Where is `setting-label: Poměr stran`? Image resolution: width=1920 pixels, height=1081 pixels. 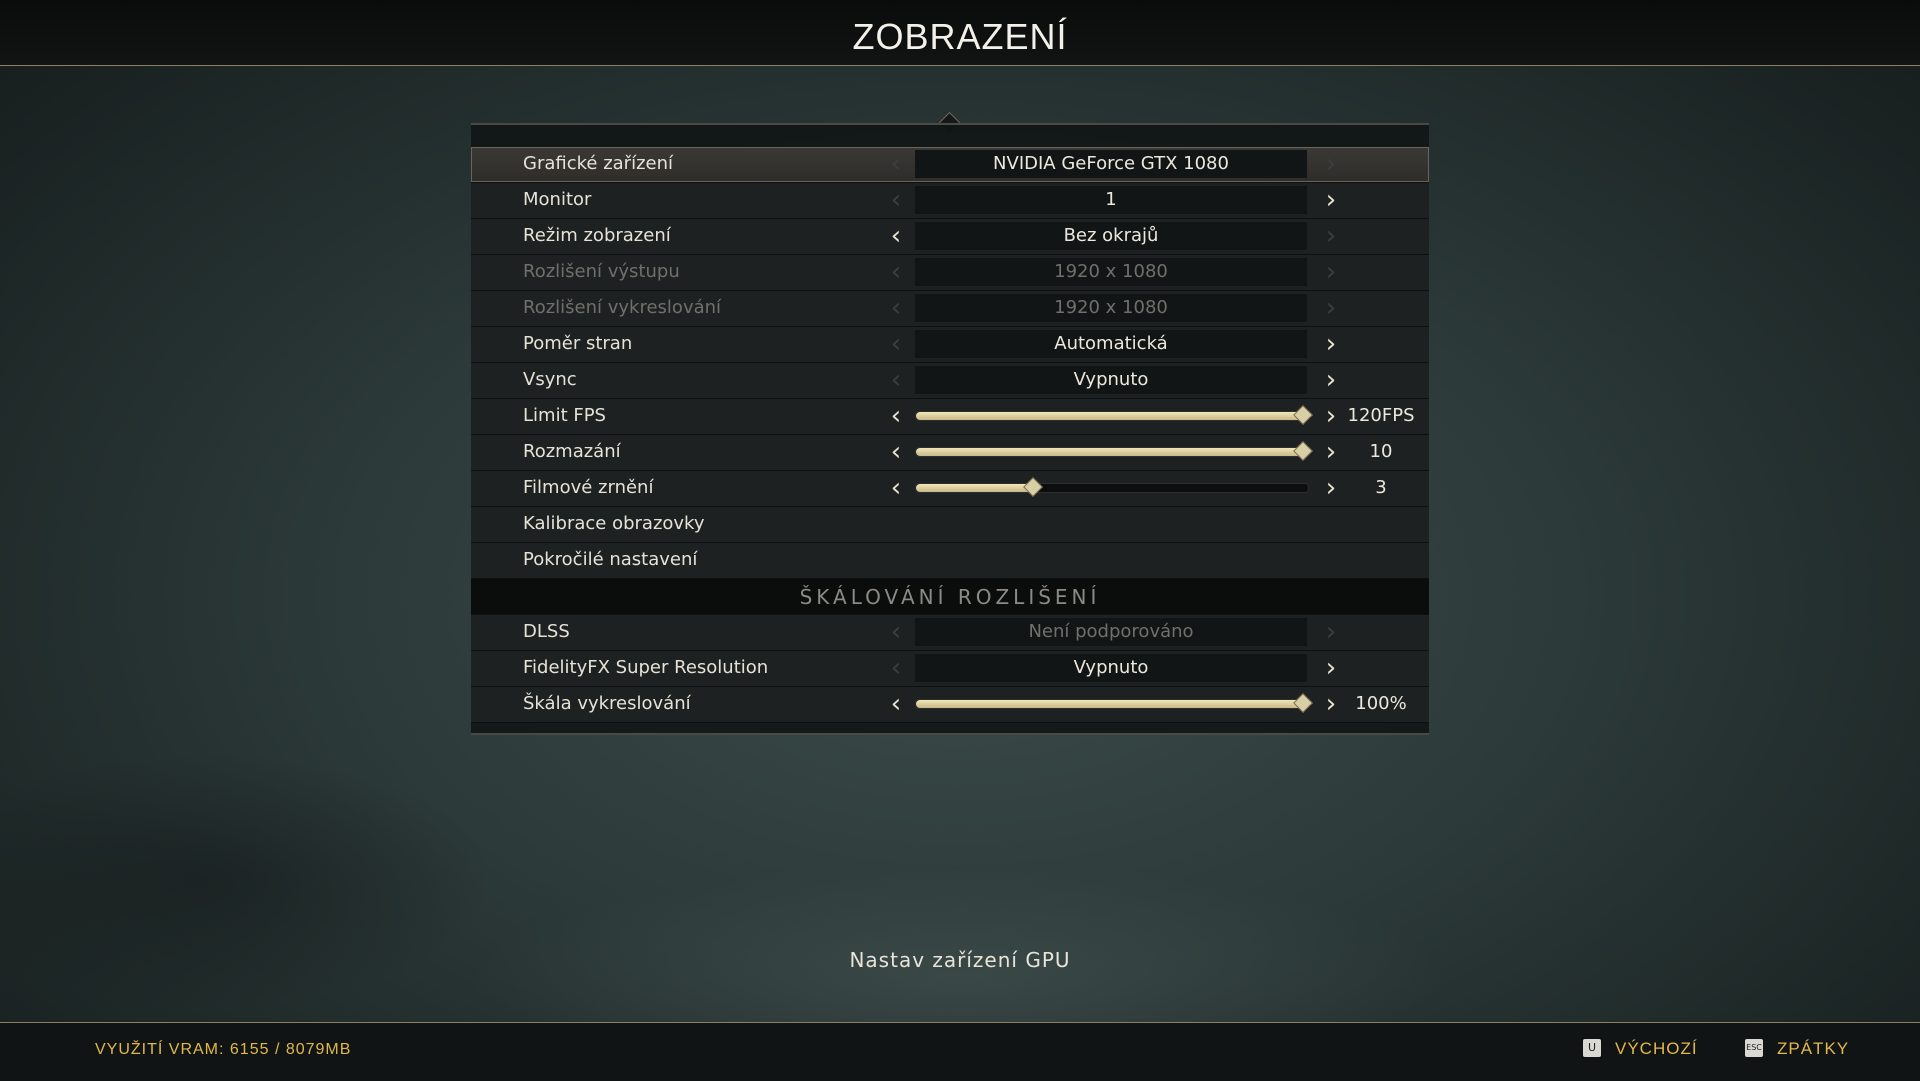
setting-label: Poměr stran is located at coordinates (578, 343).